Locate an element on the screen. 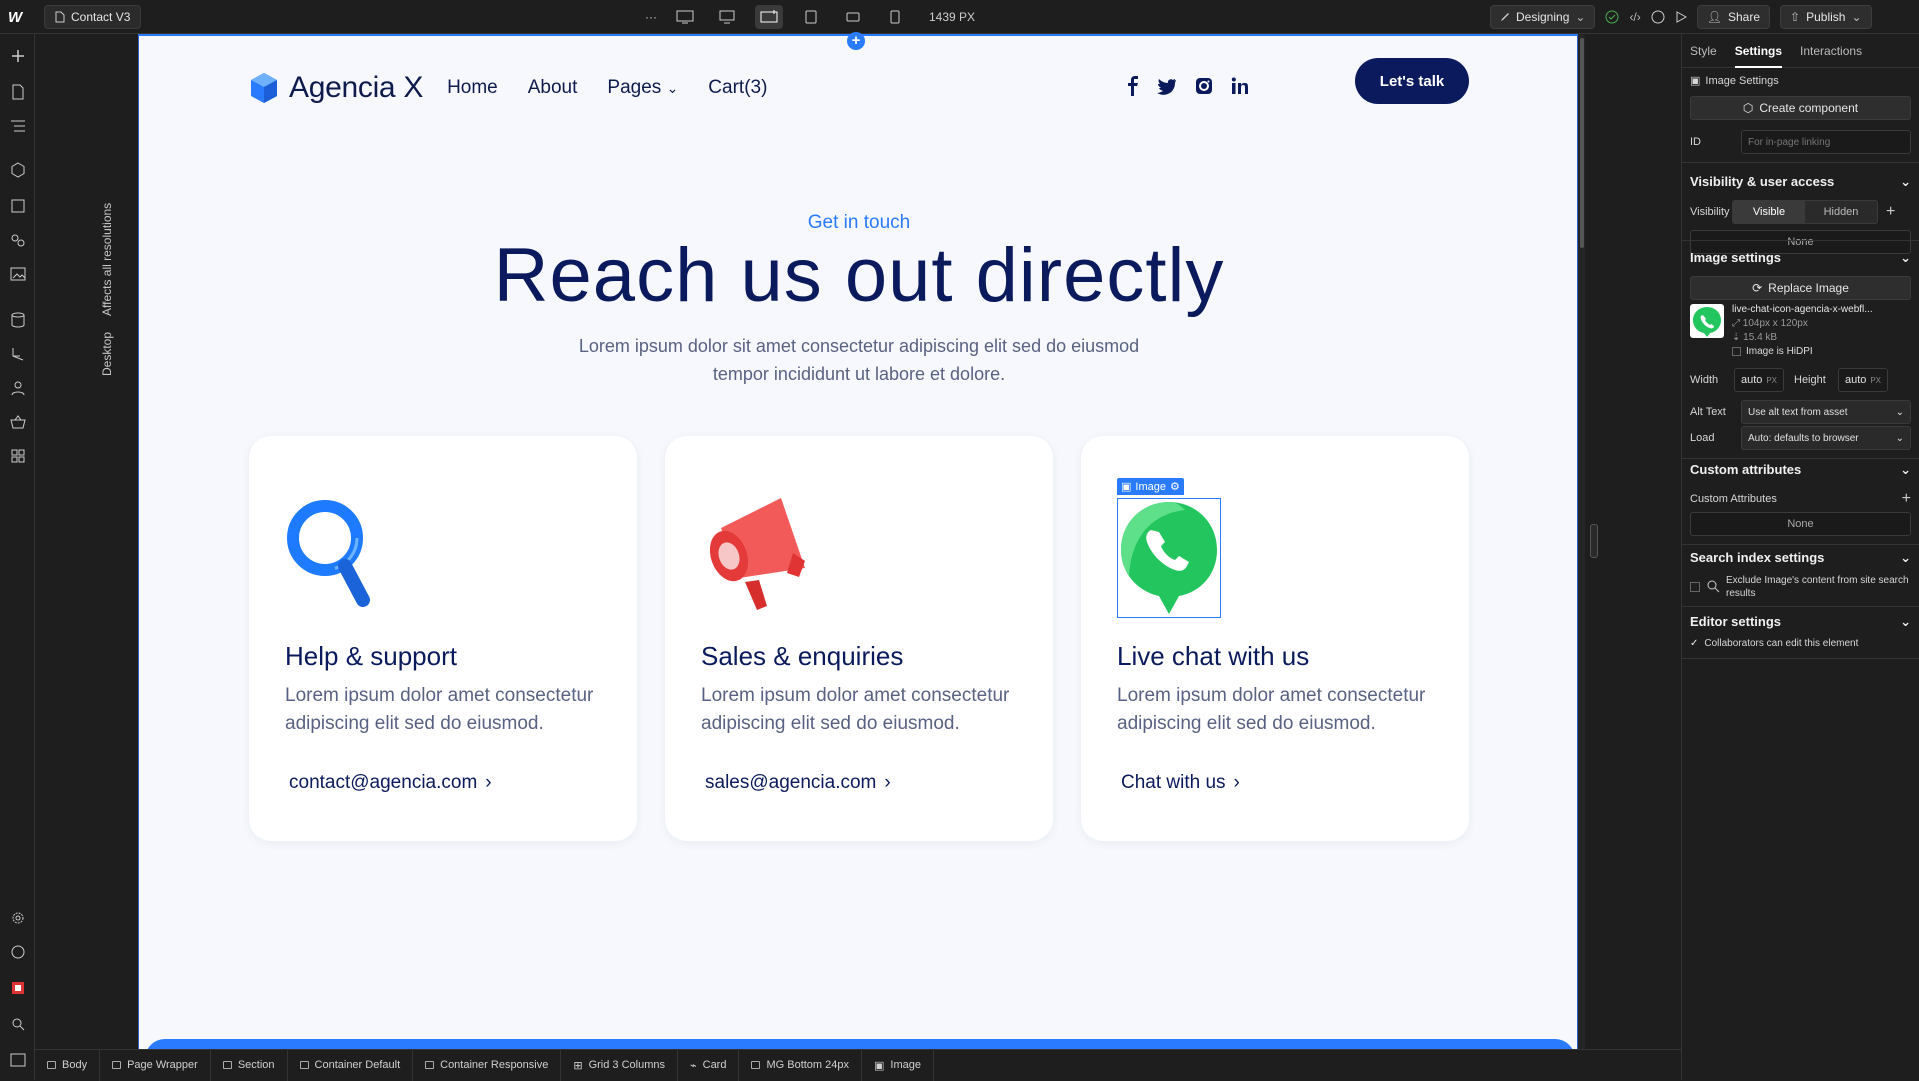 The width and height of the screenshot is (1919, 1081). id-input is located at coordinates (1826, 142).